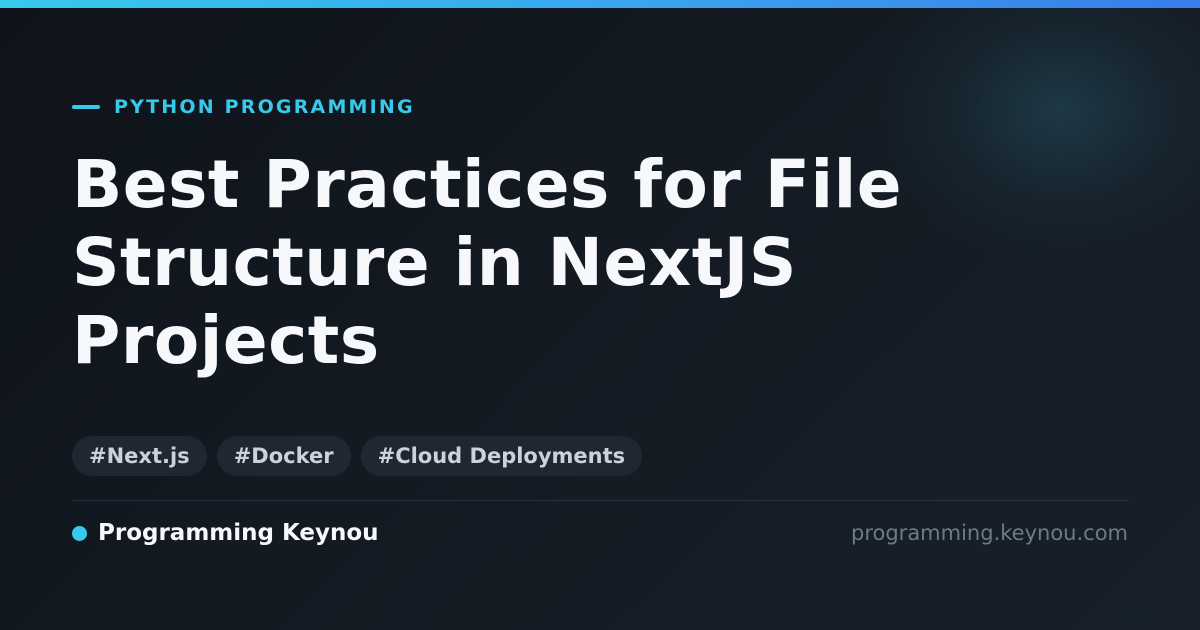 This screenshot has width=1200, height=630. What do you see at coordinates (79, 533) in the screenshot?
I see `brand-dot-icon` at bounding box center [79, 533].